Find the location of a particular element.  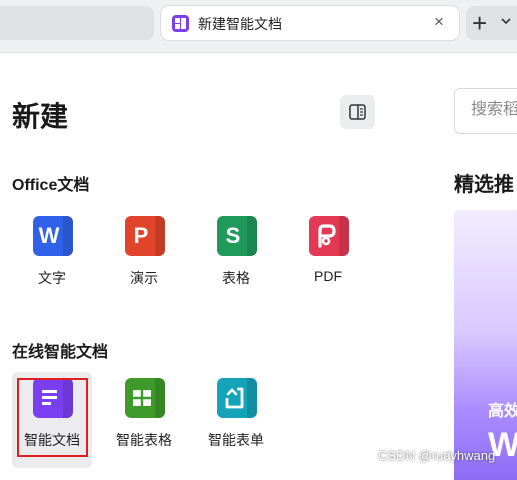

sidebar-layout-icon is located at coordinates (357, 112).